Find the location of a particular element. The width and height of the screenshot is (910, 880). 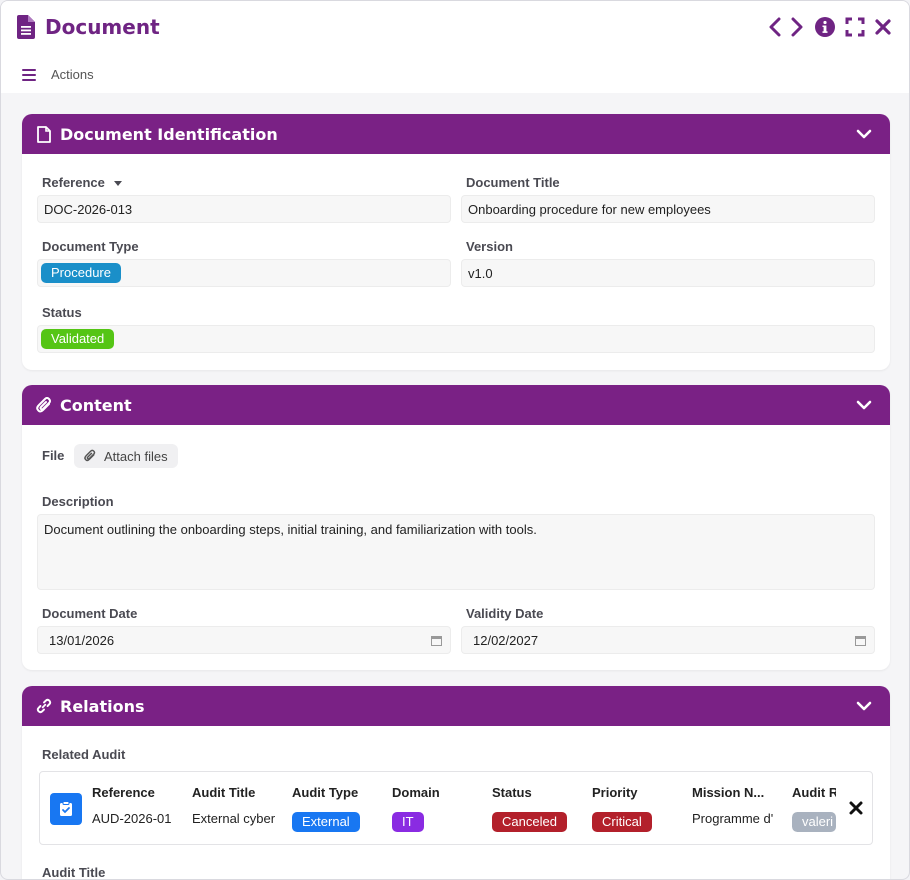

version-label: Version is located at coordinates (489, 246).